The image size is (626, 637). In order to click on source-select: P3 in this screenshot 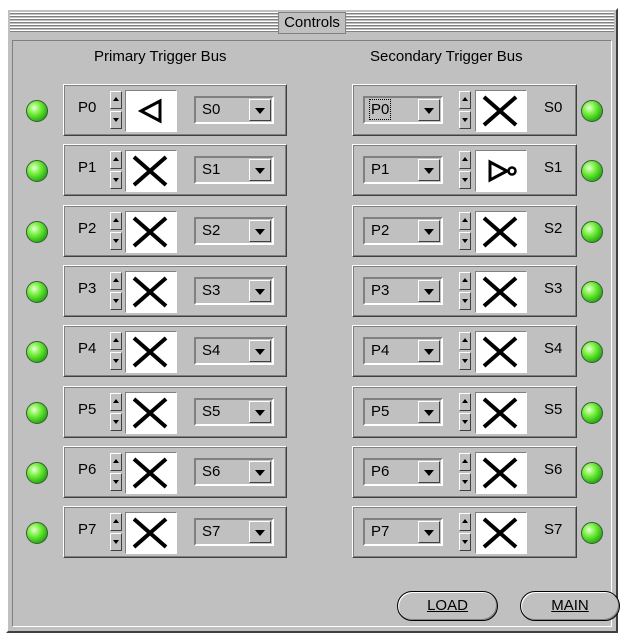, I will do `click(403, 291)`.